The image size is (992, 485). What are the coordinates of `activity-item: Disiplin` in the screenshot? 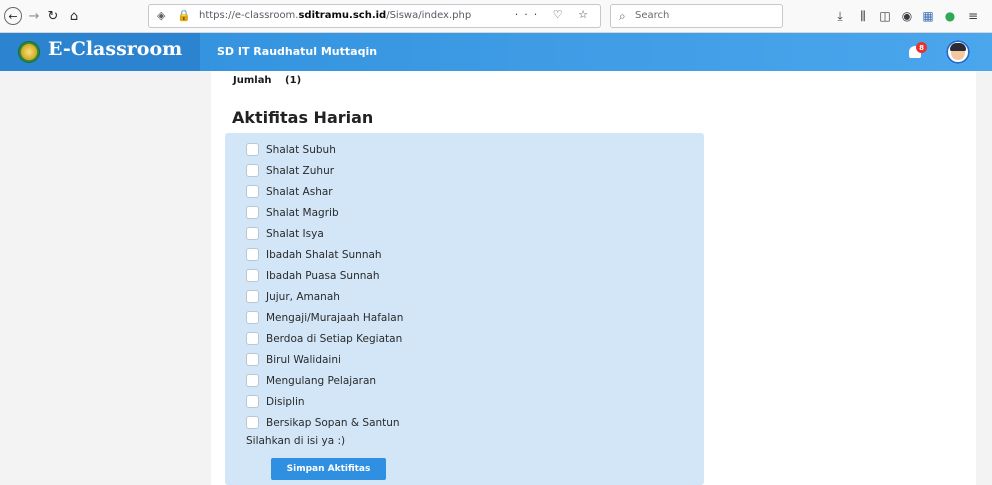 It's located at (324, 401).